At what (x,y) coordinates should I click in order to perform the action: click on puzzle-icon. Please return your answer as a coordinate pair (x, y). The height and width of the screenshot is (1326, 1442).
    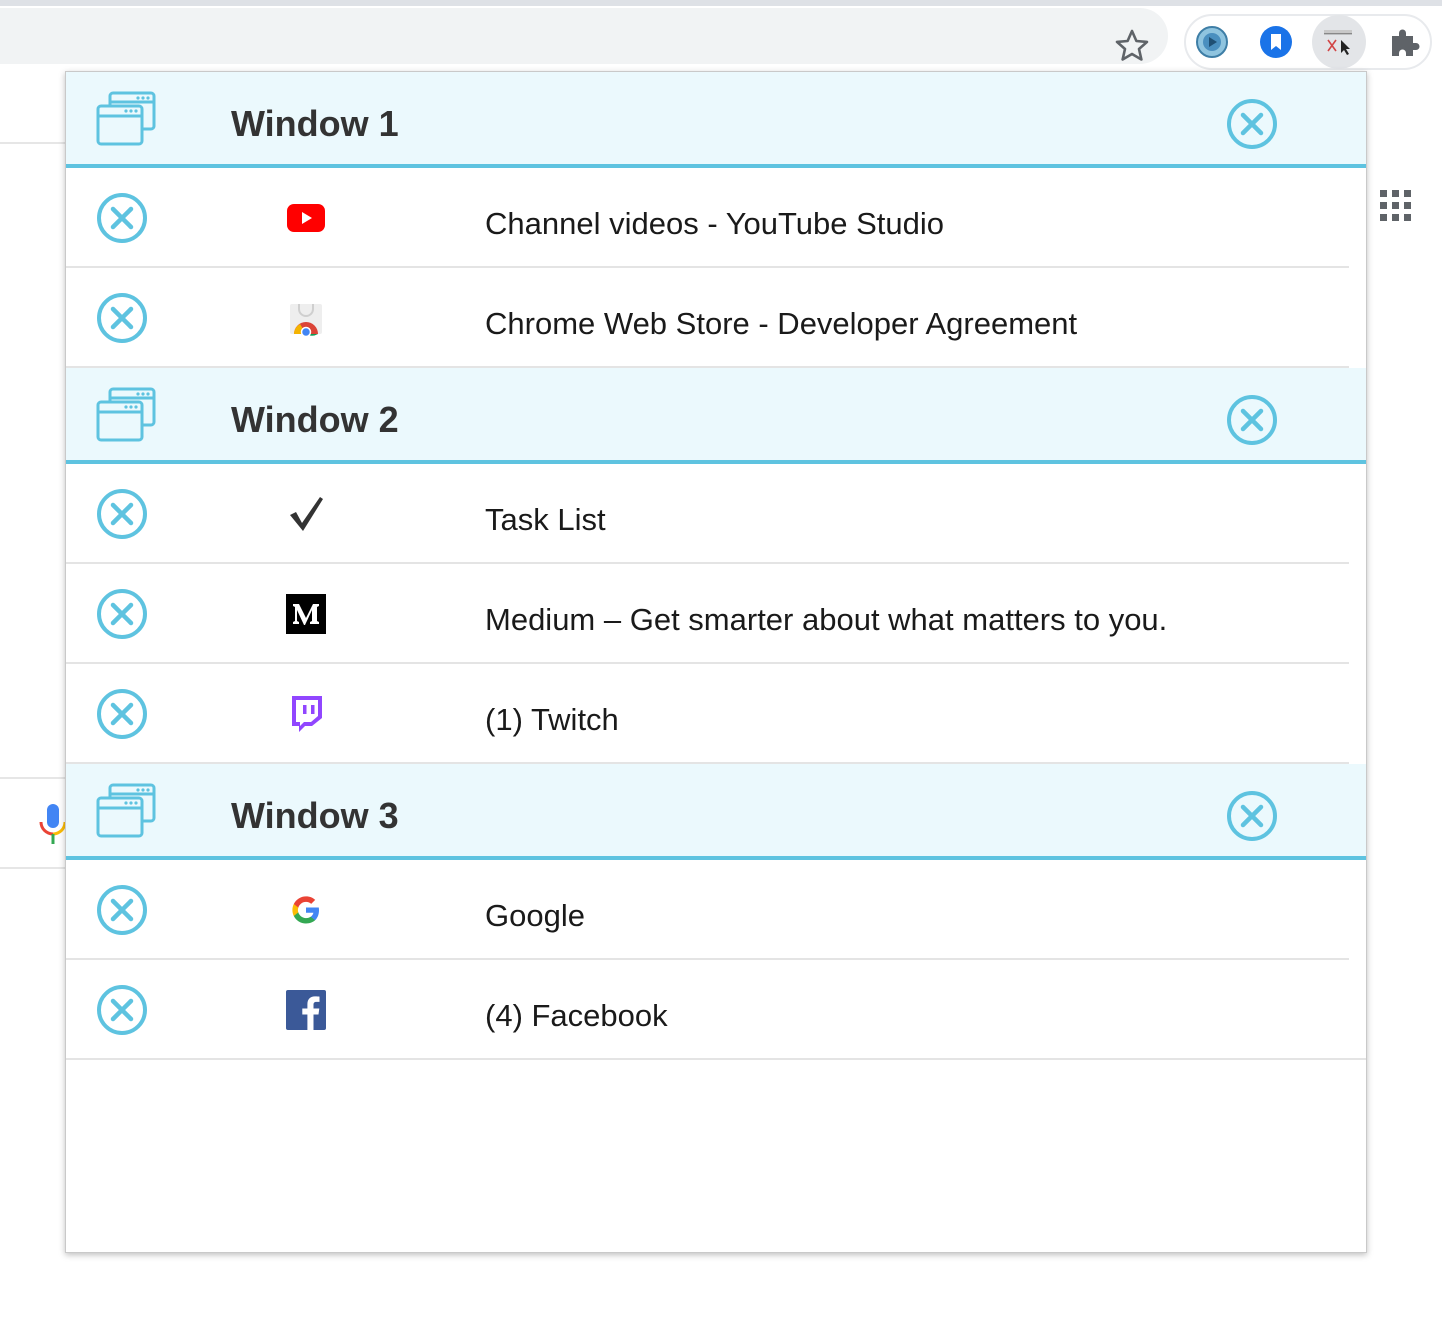
    Looking at the image, I should click on (1404, 42).